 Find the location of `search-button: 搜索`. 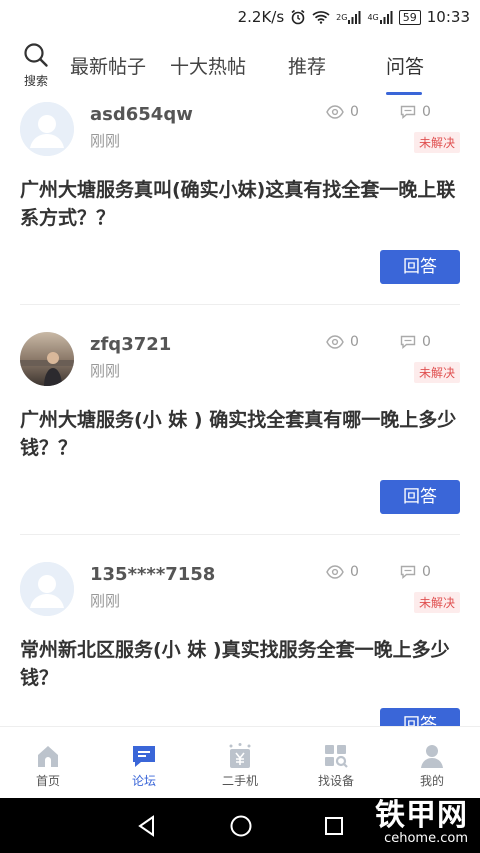

search-button: 搜索 is located at coordinates (36, 65).